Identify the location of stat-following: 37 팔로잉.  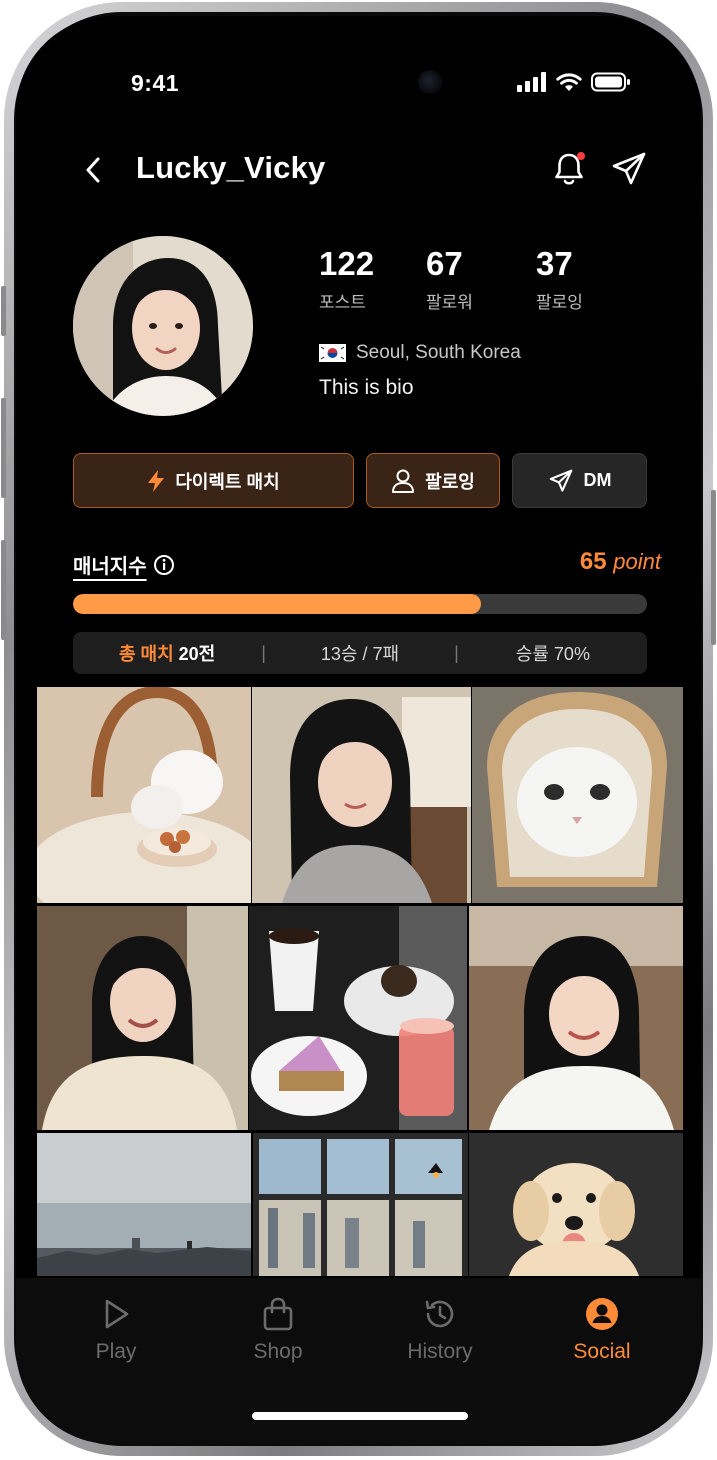
(559, 278).